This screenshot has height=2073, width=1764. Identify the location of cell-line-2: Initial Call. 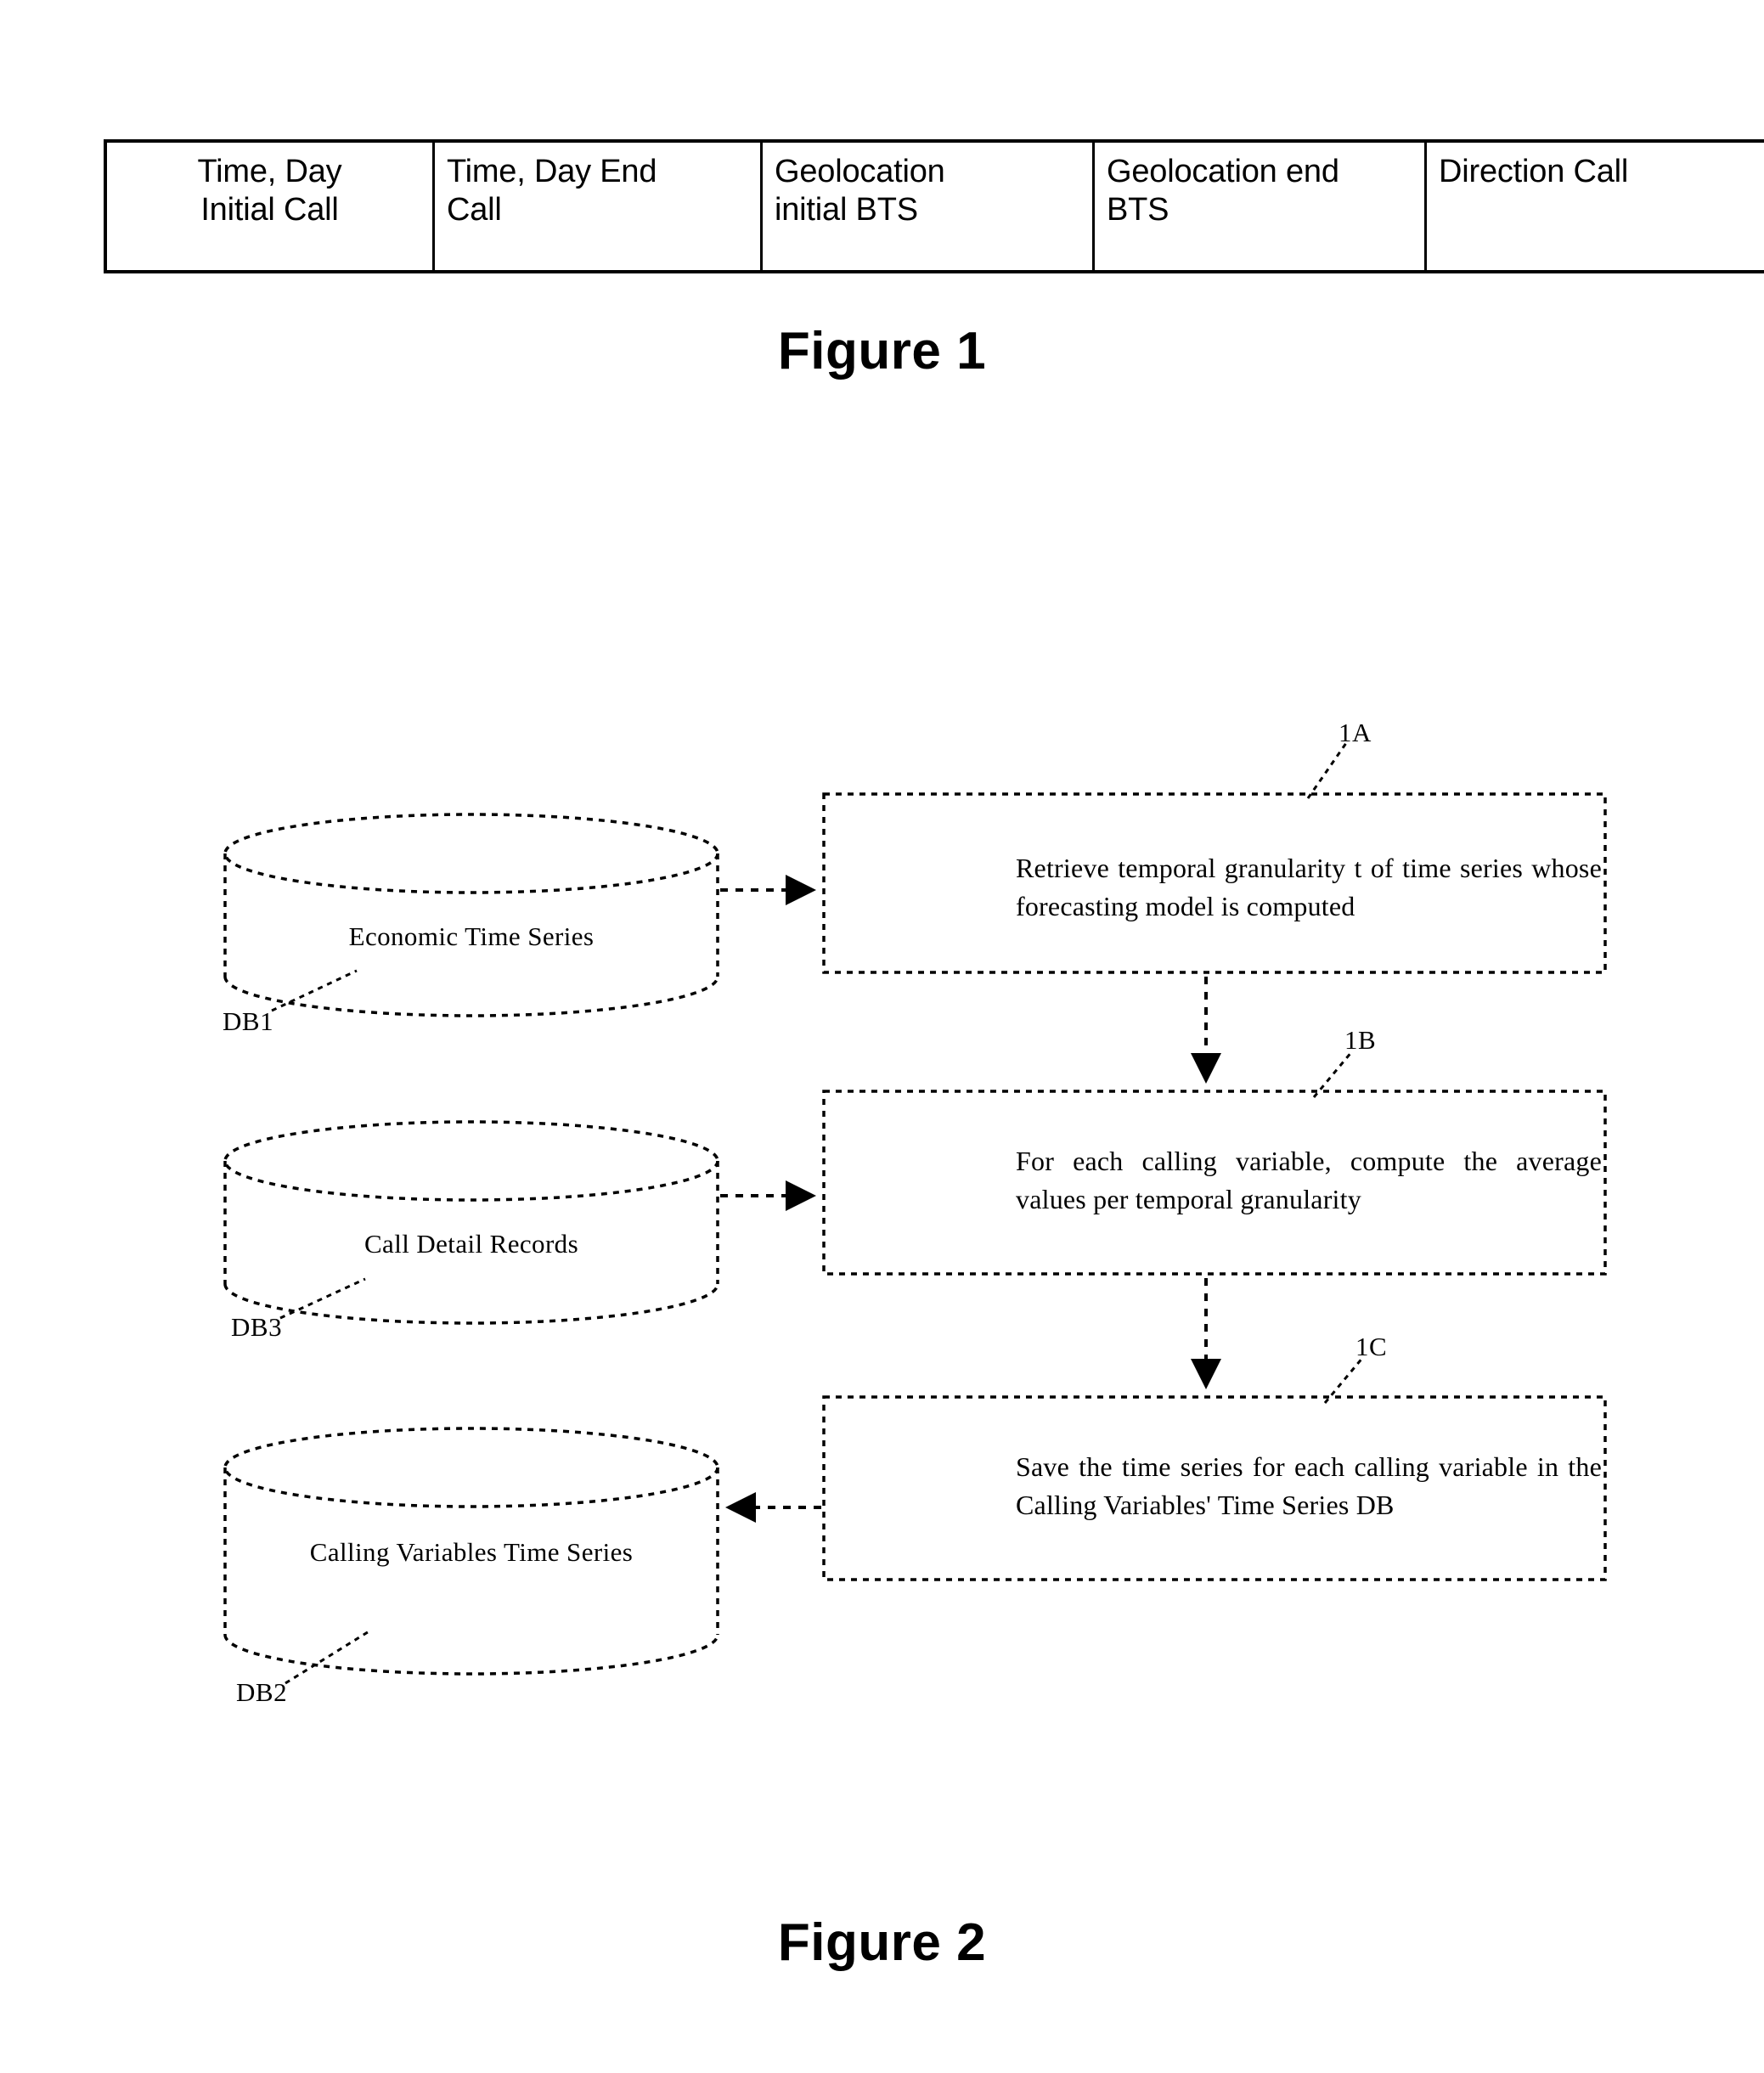
(269, 209).